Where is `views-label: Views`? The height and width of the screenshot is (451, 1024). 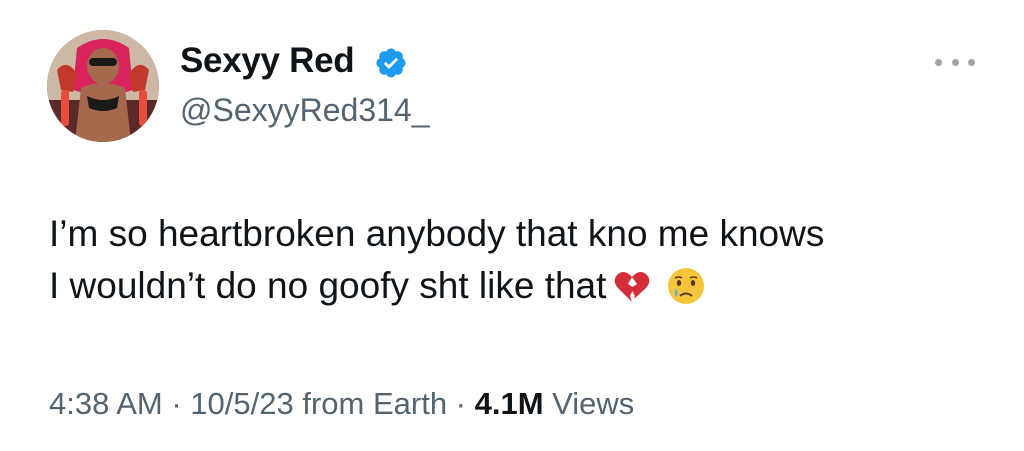
views-label: Views is located at coordinates (589, 403).